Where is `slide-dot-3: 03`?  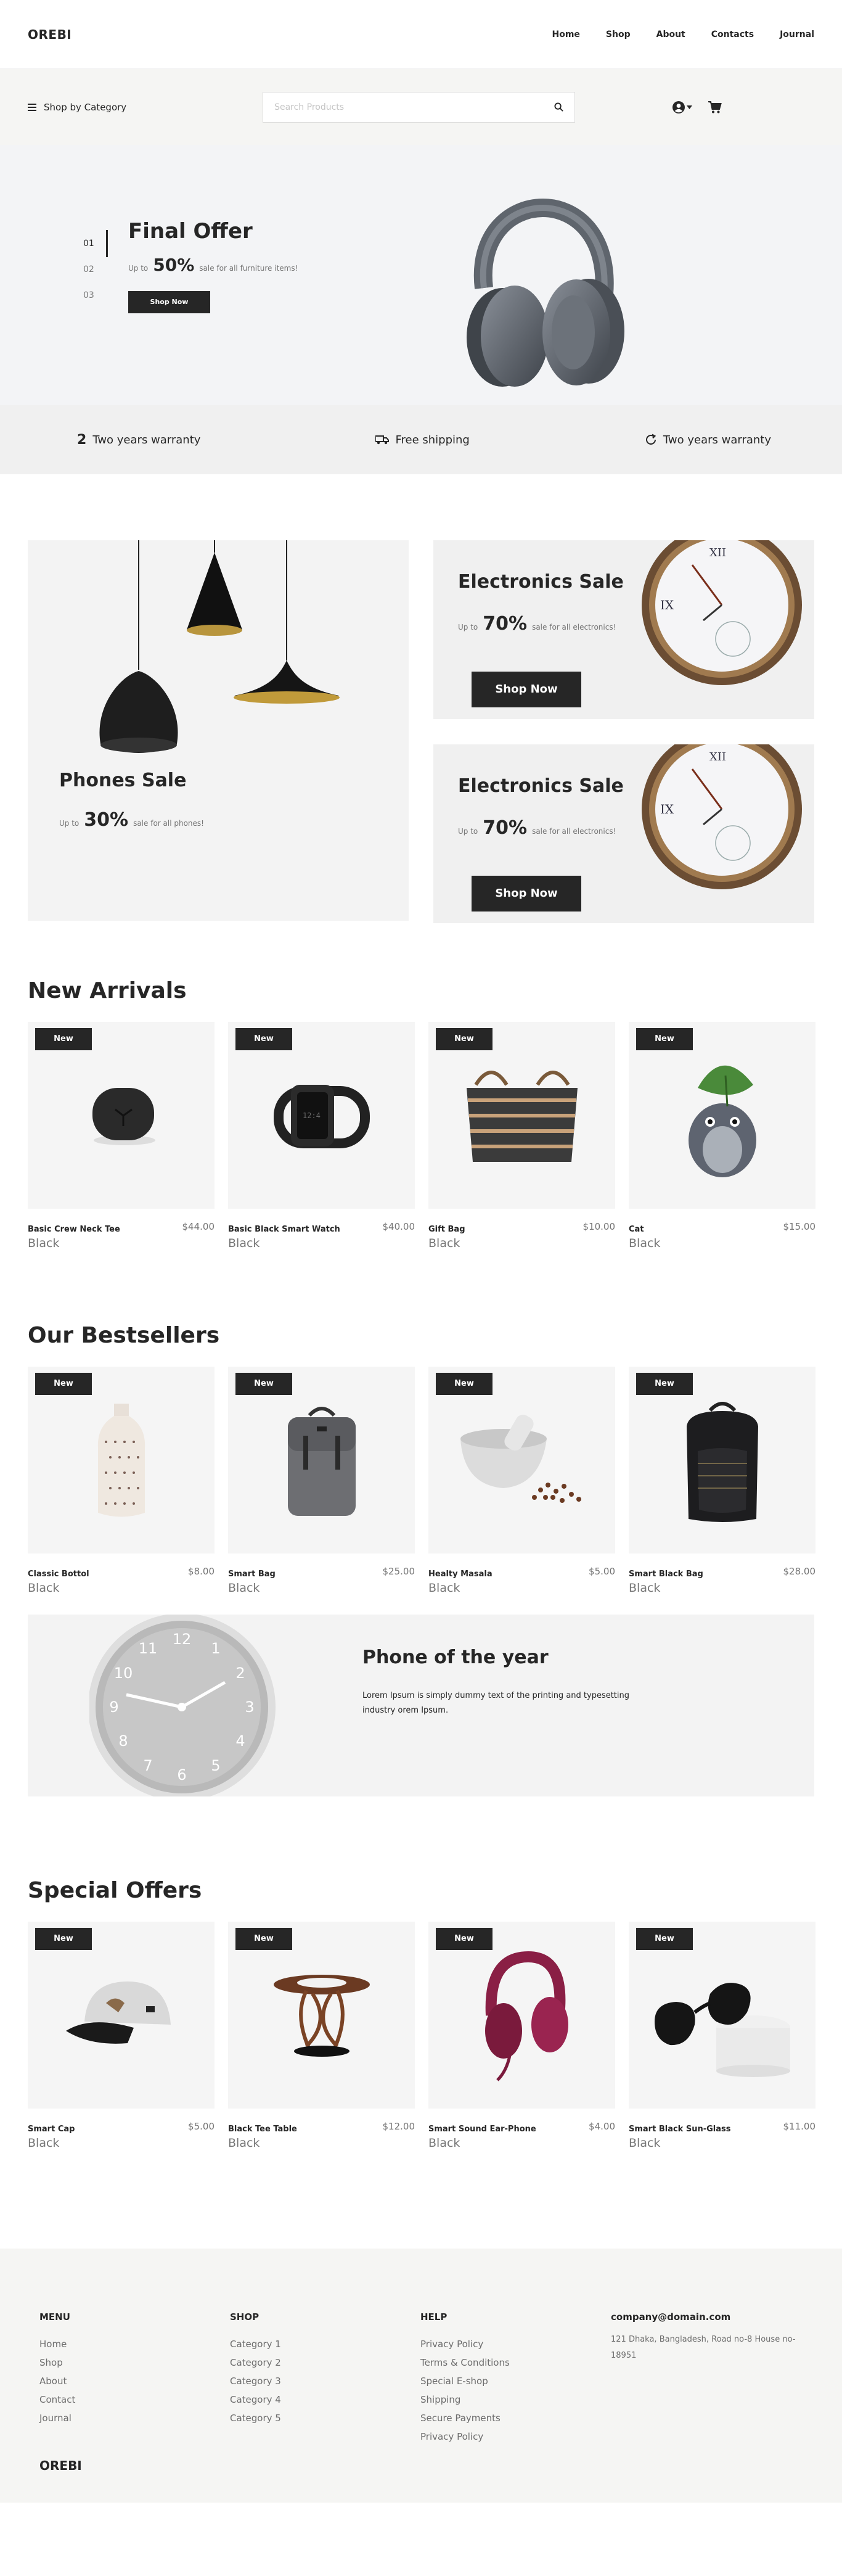 slide-dot-3: 03 is located at coordinates (96, 295).